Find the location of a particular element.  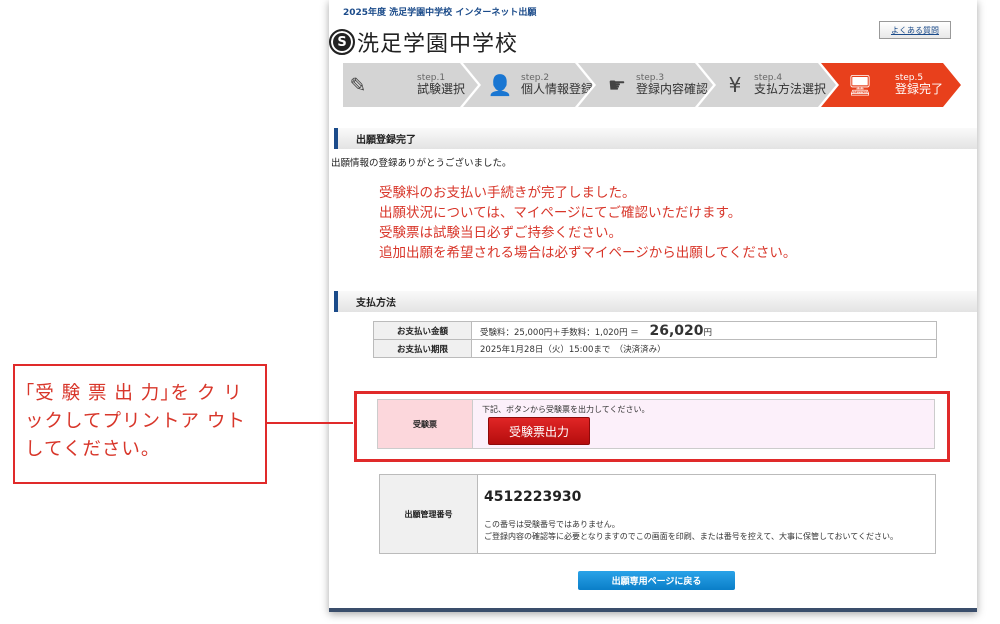

step-2: 👤 step.2 個人情報登録 is located at coordinates (528, 85).